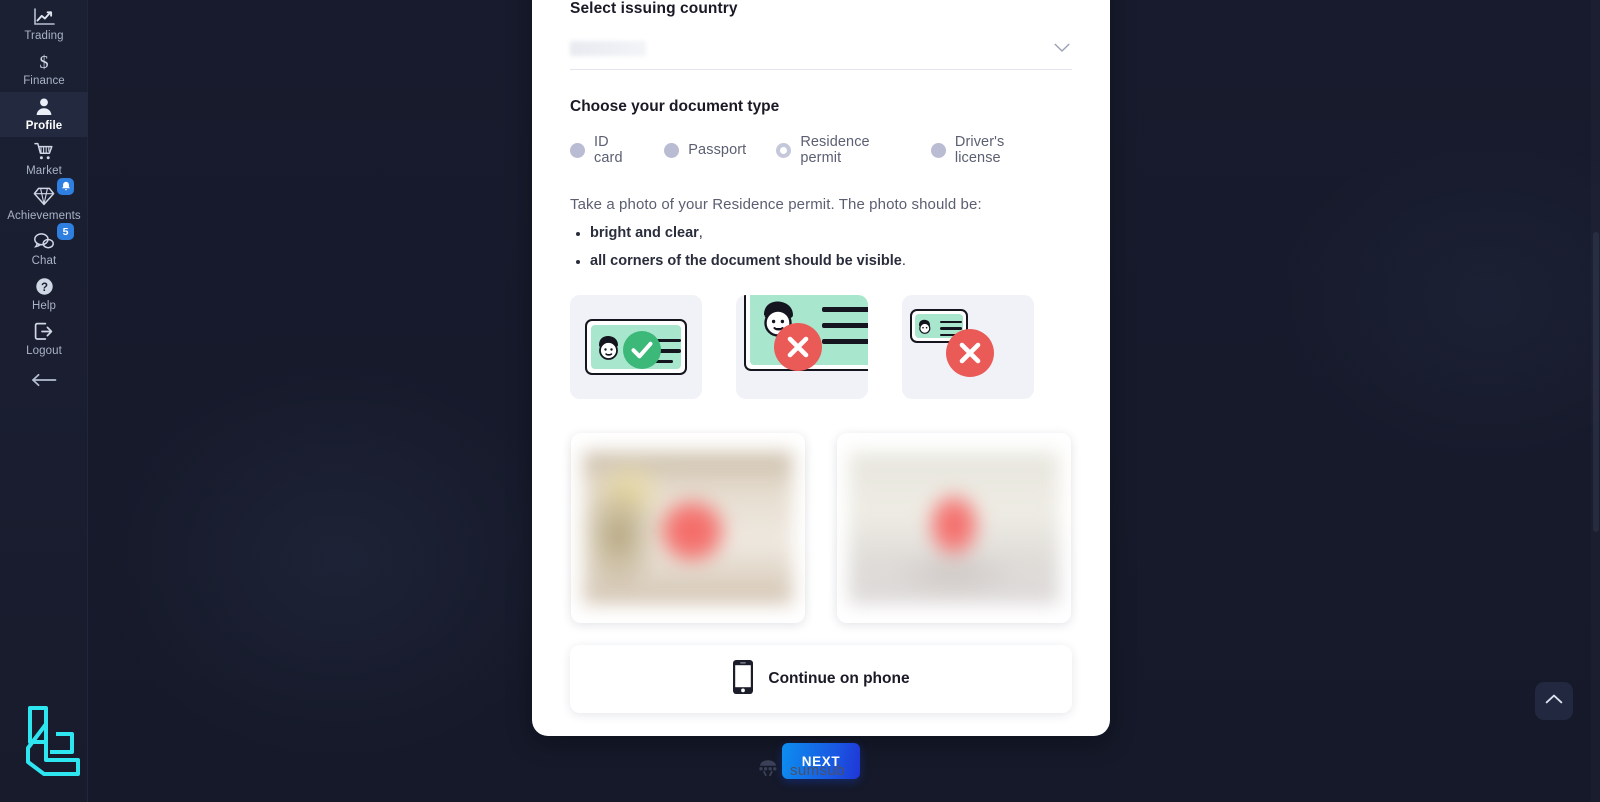 The height and width of the screenshot is (802, 1600). I want to click on chat-badge: 5, so click(65, 231).